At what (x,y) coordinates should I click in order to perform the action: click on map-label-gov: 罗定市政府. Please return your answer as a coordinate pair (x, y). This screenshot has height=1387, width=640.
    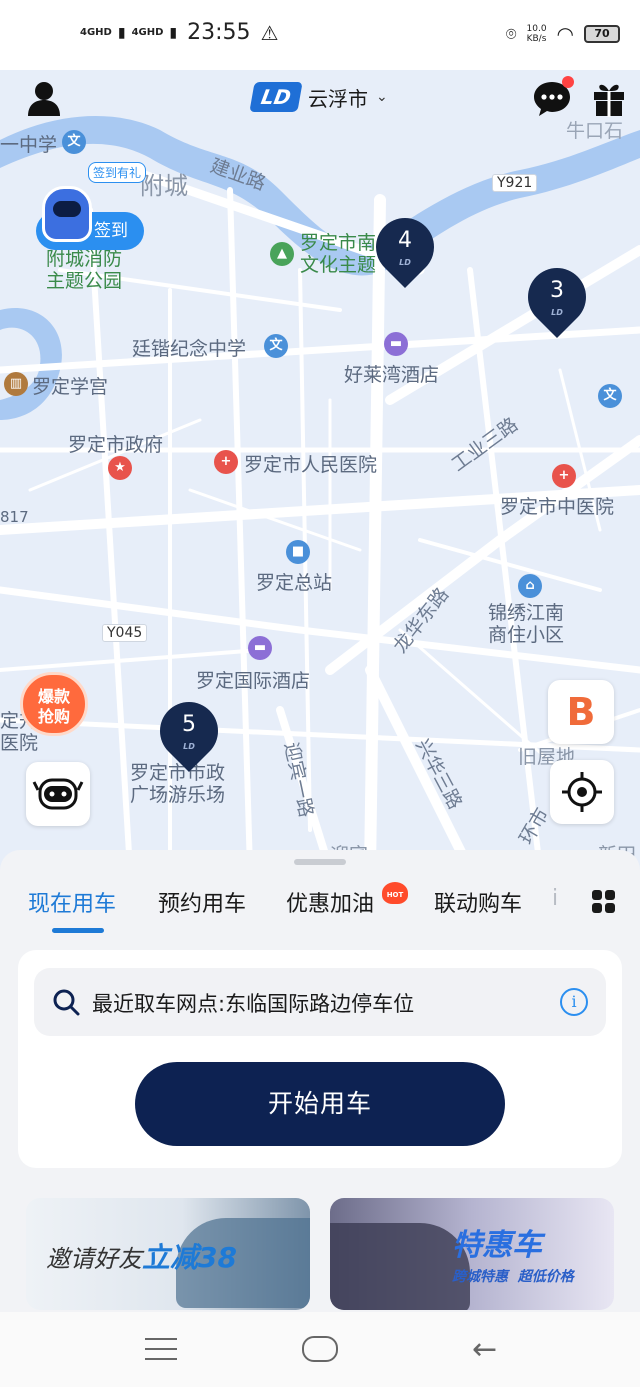
    Looking at the image, I should click on (116, 445).